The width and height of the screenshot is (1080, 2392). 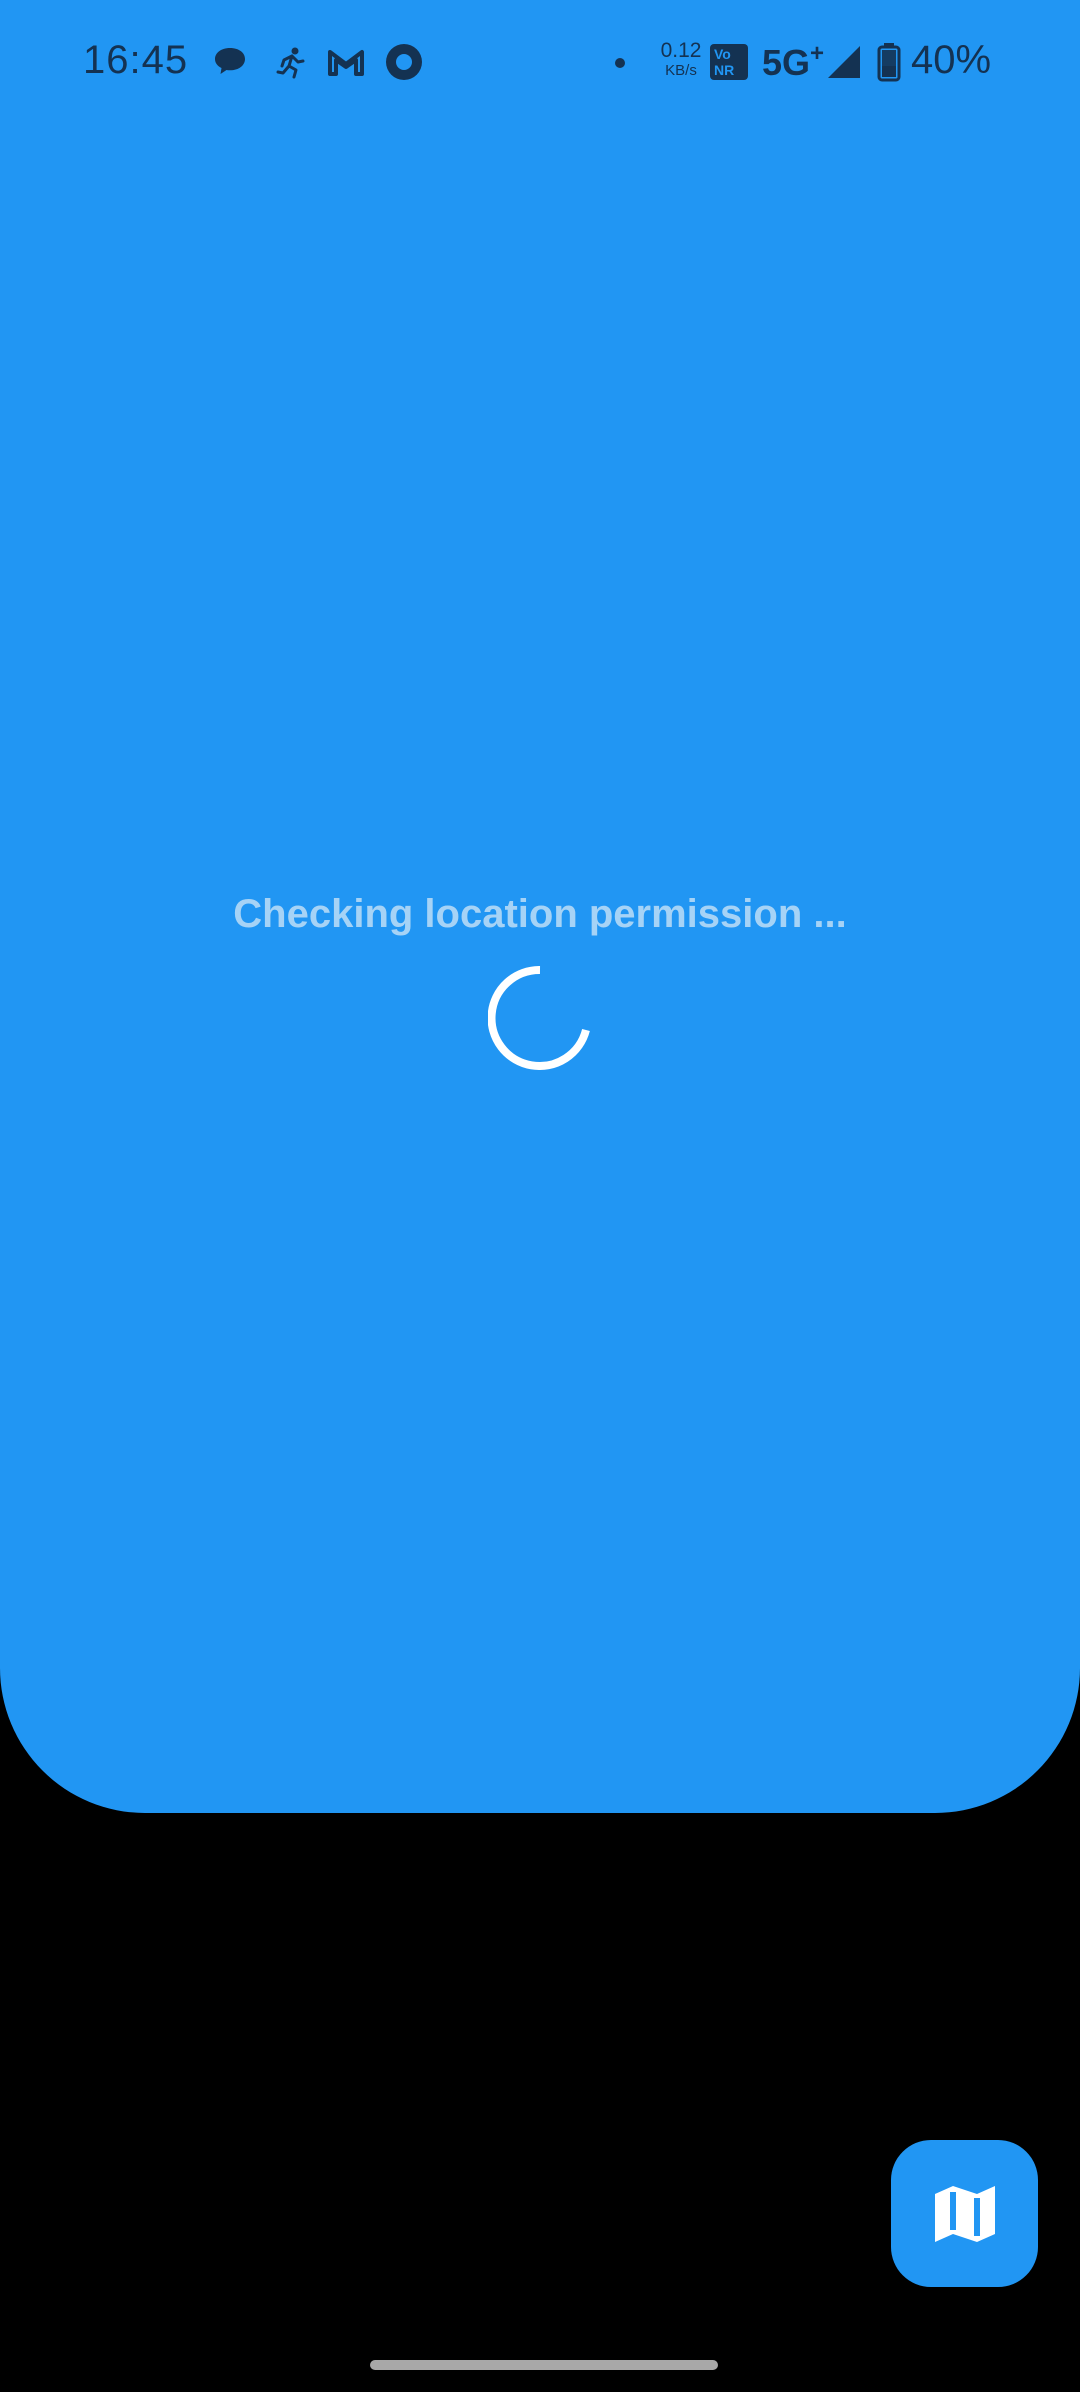 What do you see at coordinates (681, 70) in the screenshot?
I see `data-speed-unit: KB/s` at bounding box center [681, 70].